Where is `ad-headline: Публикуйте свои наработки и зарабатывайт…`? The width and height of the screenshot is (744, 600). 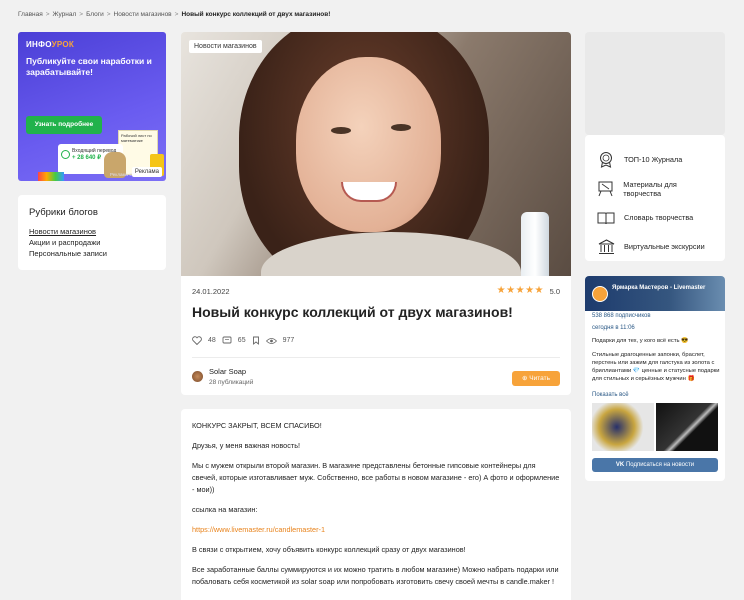
ad-headline: Публикуйте свои наработки и зарабатывайт… is located at coordinates (89, 66).